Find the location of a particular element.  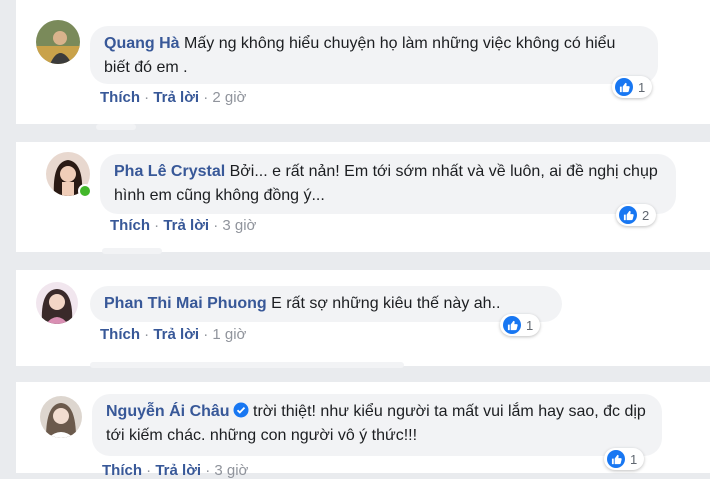

online-status-dot is located at coordinates (85, 191).